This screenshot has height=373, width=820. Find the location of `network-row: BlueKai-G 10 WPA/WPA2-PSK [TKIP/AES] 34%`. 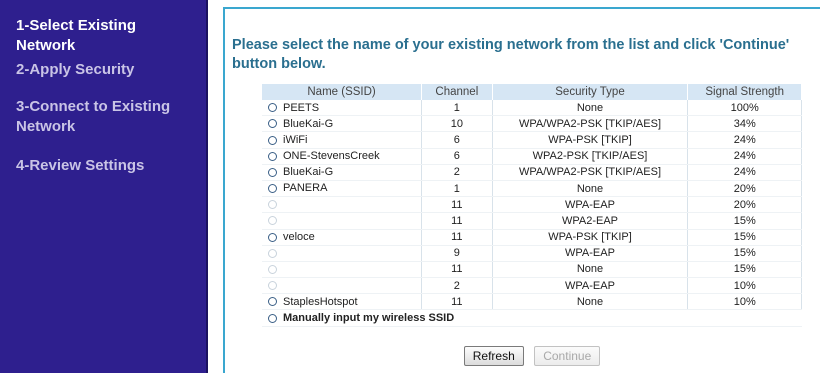

network-row: BlueKai-G 10 WPA/WPA2-PSK [TKIP/AES] 34% is located at coordinates (532, 124).